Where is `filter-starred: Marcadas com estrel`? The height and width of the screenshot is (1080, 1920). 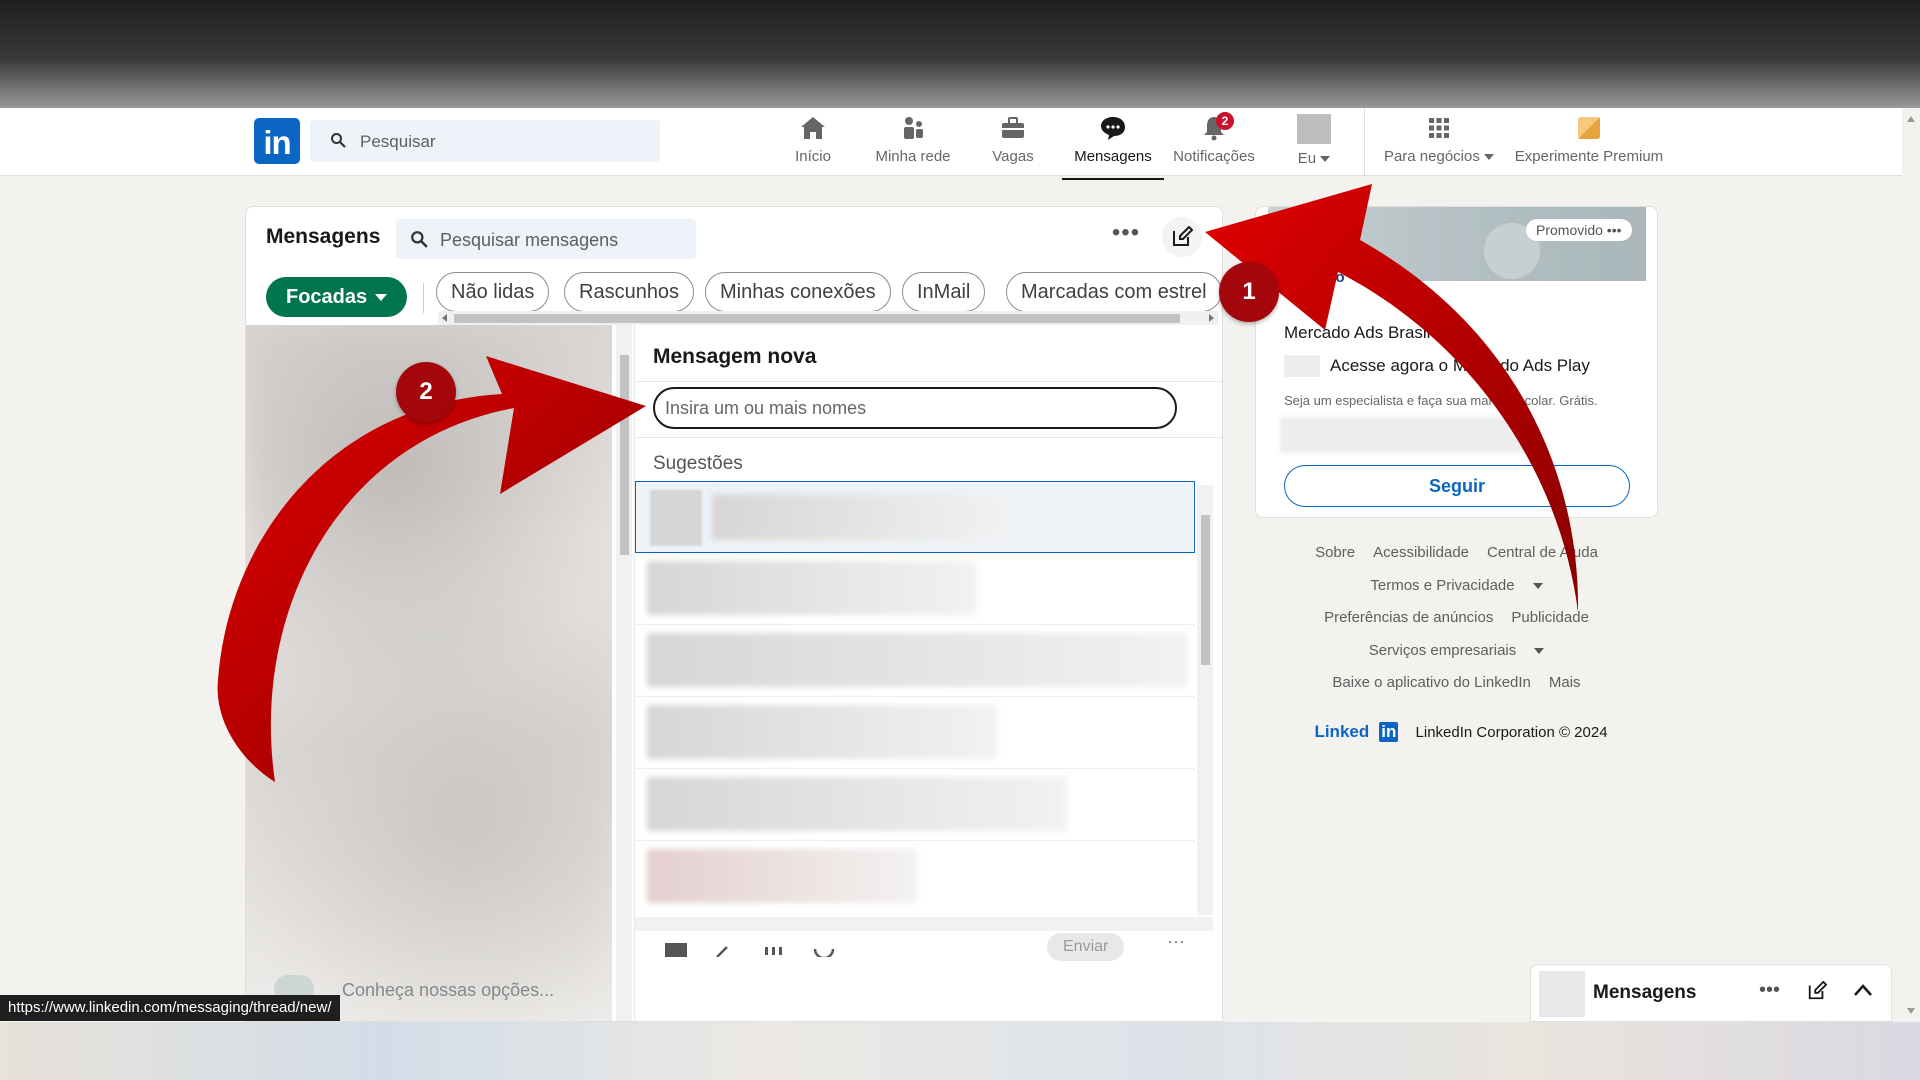
filter-starred: Marcadas com estrel is located at coordinates (1114, 292).